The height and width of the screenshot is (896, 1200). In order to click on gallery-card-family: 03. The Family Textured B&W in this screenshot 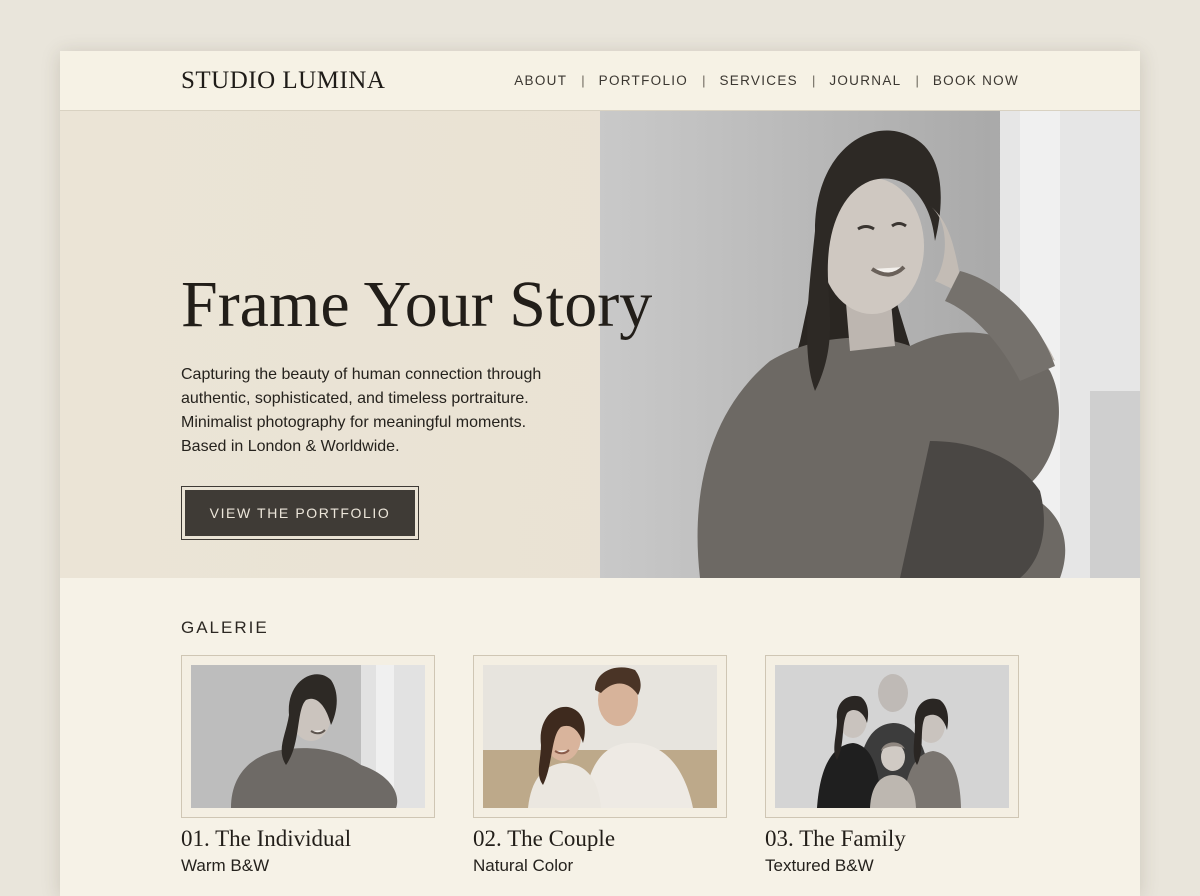, I will do `click(892, 765)`.